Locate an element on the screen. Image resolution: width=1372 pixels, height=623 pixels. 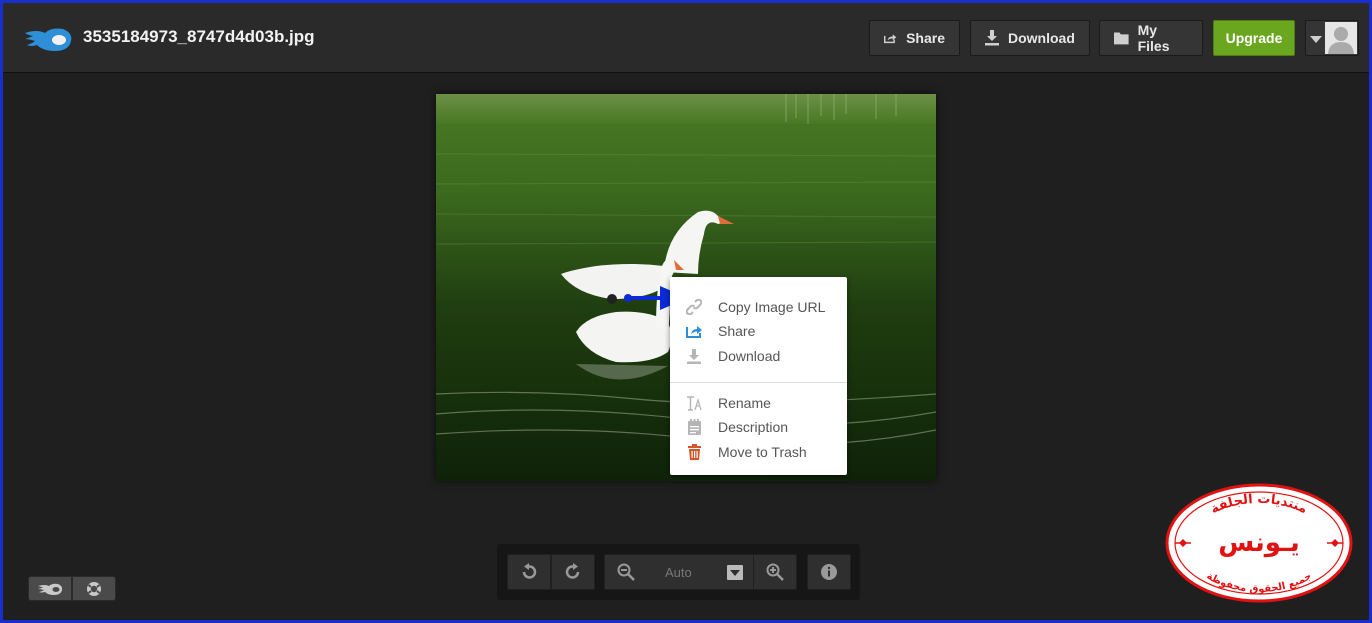
zoom-in-icon is located at coordinates (775, 572).